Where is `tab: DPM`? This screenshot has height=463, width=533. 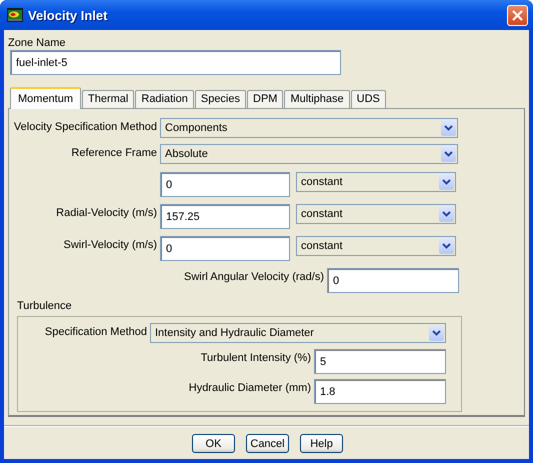
tab: DPM is located at coordinates (265, 99).